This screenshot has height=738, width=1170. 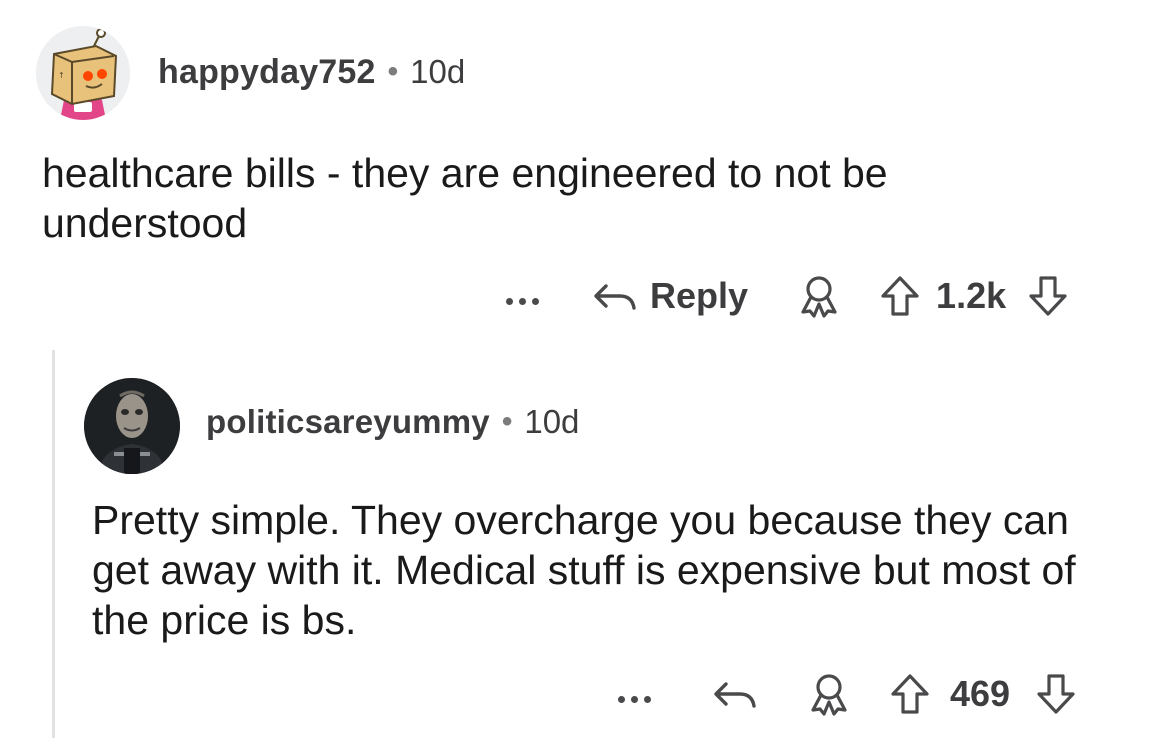 What do you see at coordinates (784, 296) in the screenshot?
I see `comment-actions: Reply 1.2k` at bounding box center [784, 296].